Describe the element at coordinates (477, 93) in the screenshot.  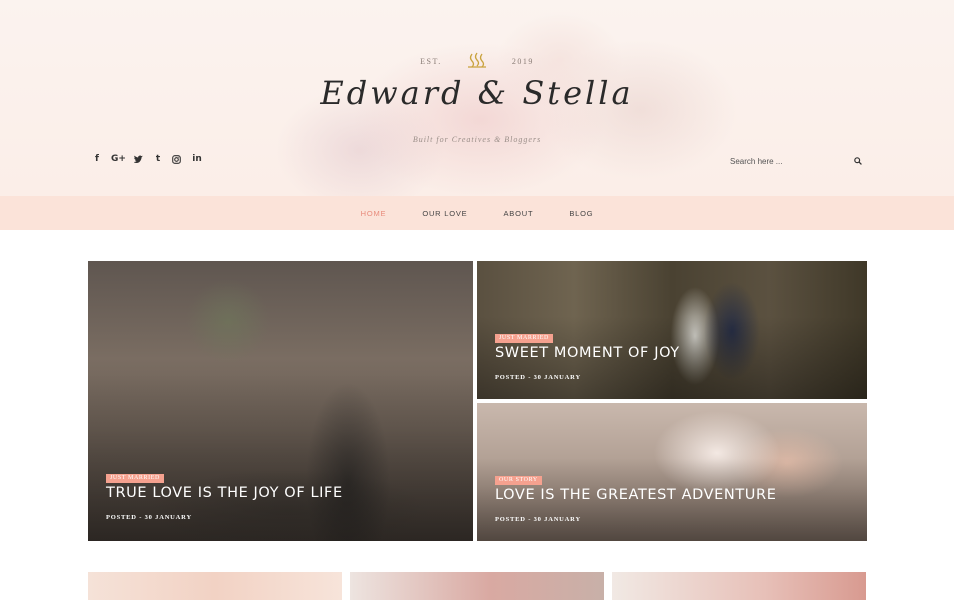
I see `site-title: Edward & Stella` at that location.